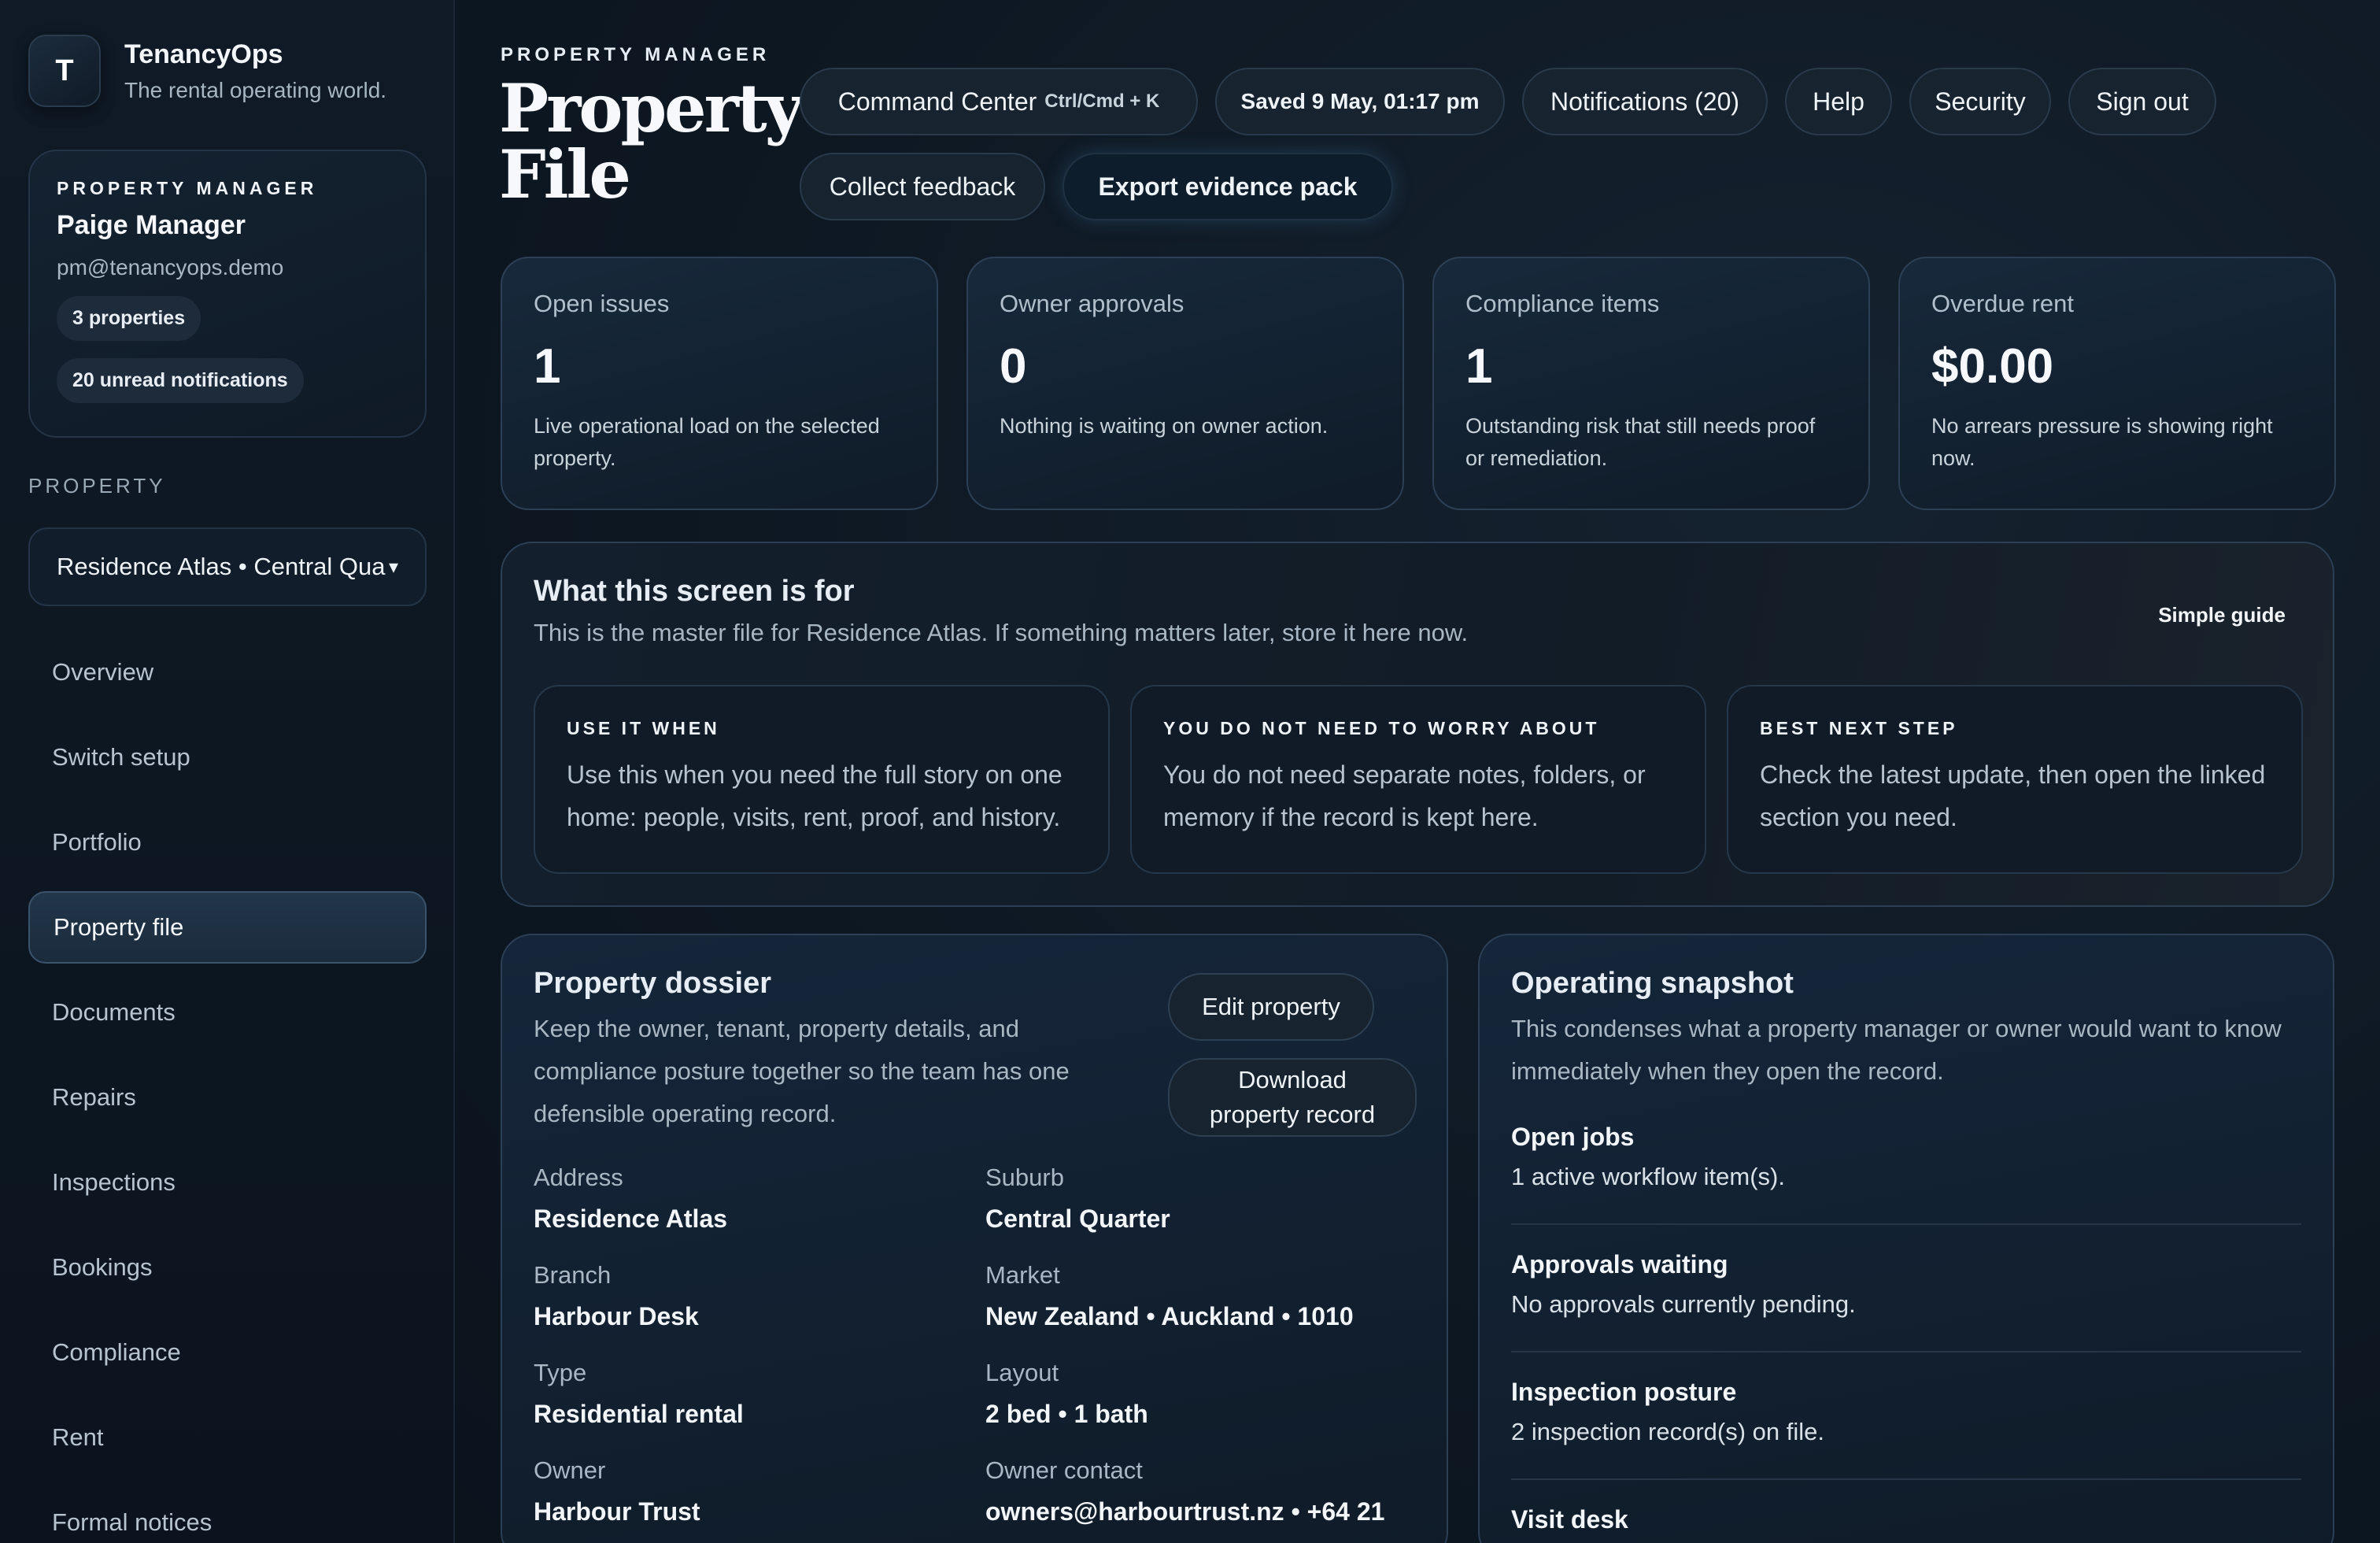  What do you see at coordinates (922, 186) in the screenshot?
I see `collect-feedback-button: Collect feedback` at bounding box center [922, 186].